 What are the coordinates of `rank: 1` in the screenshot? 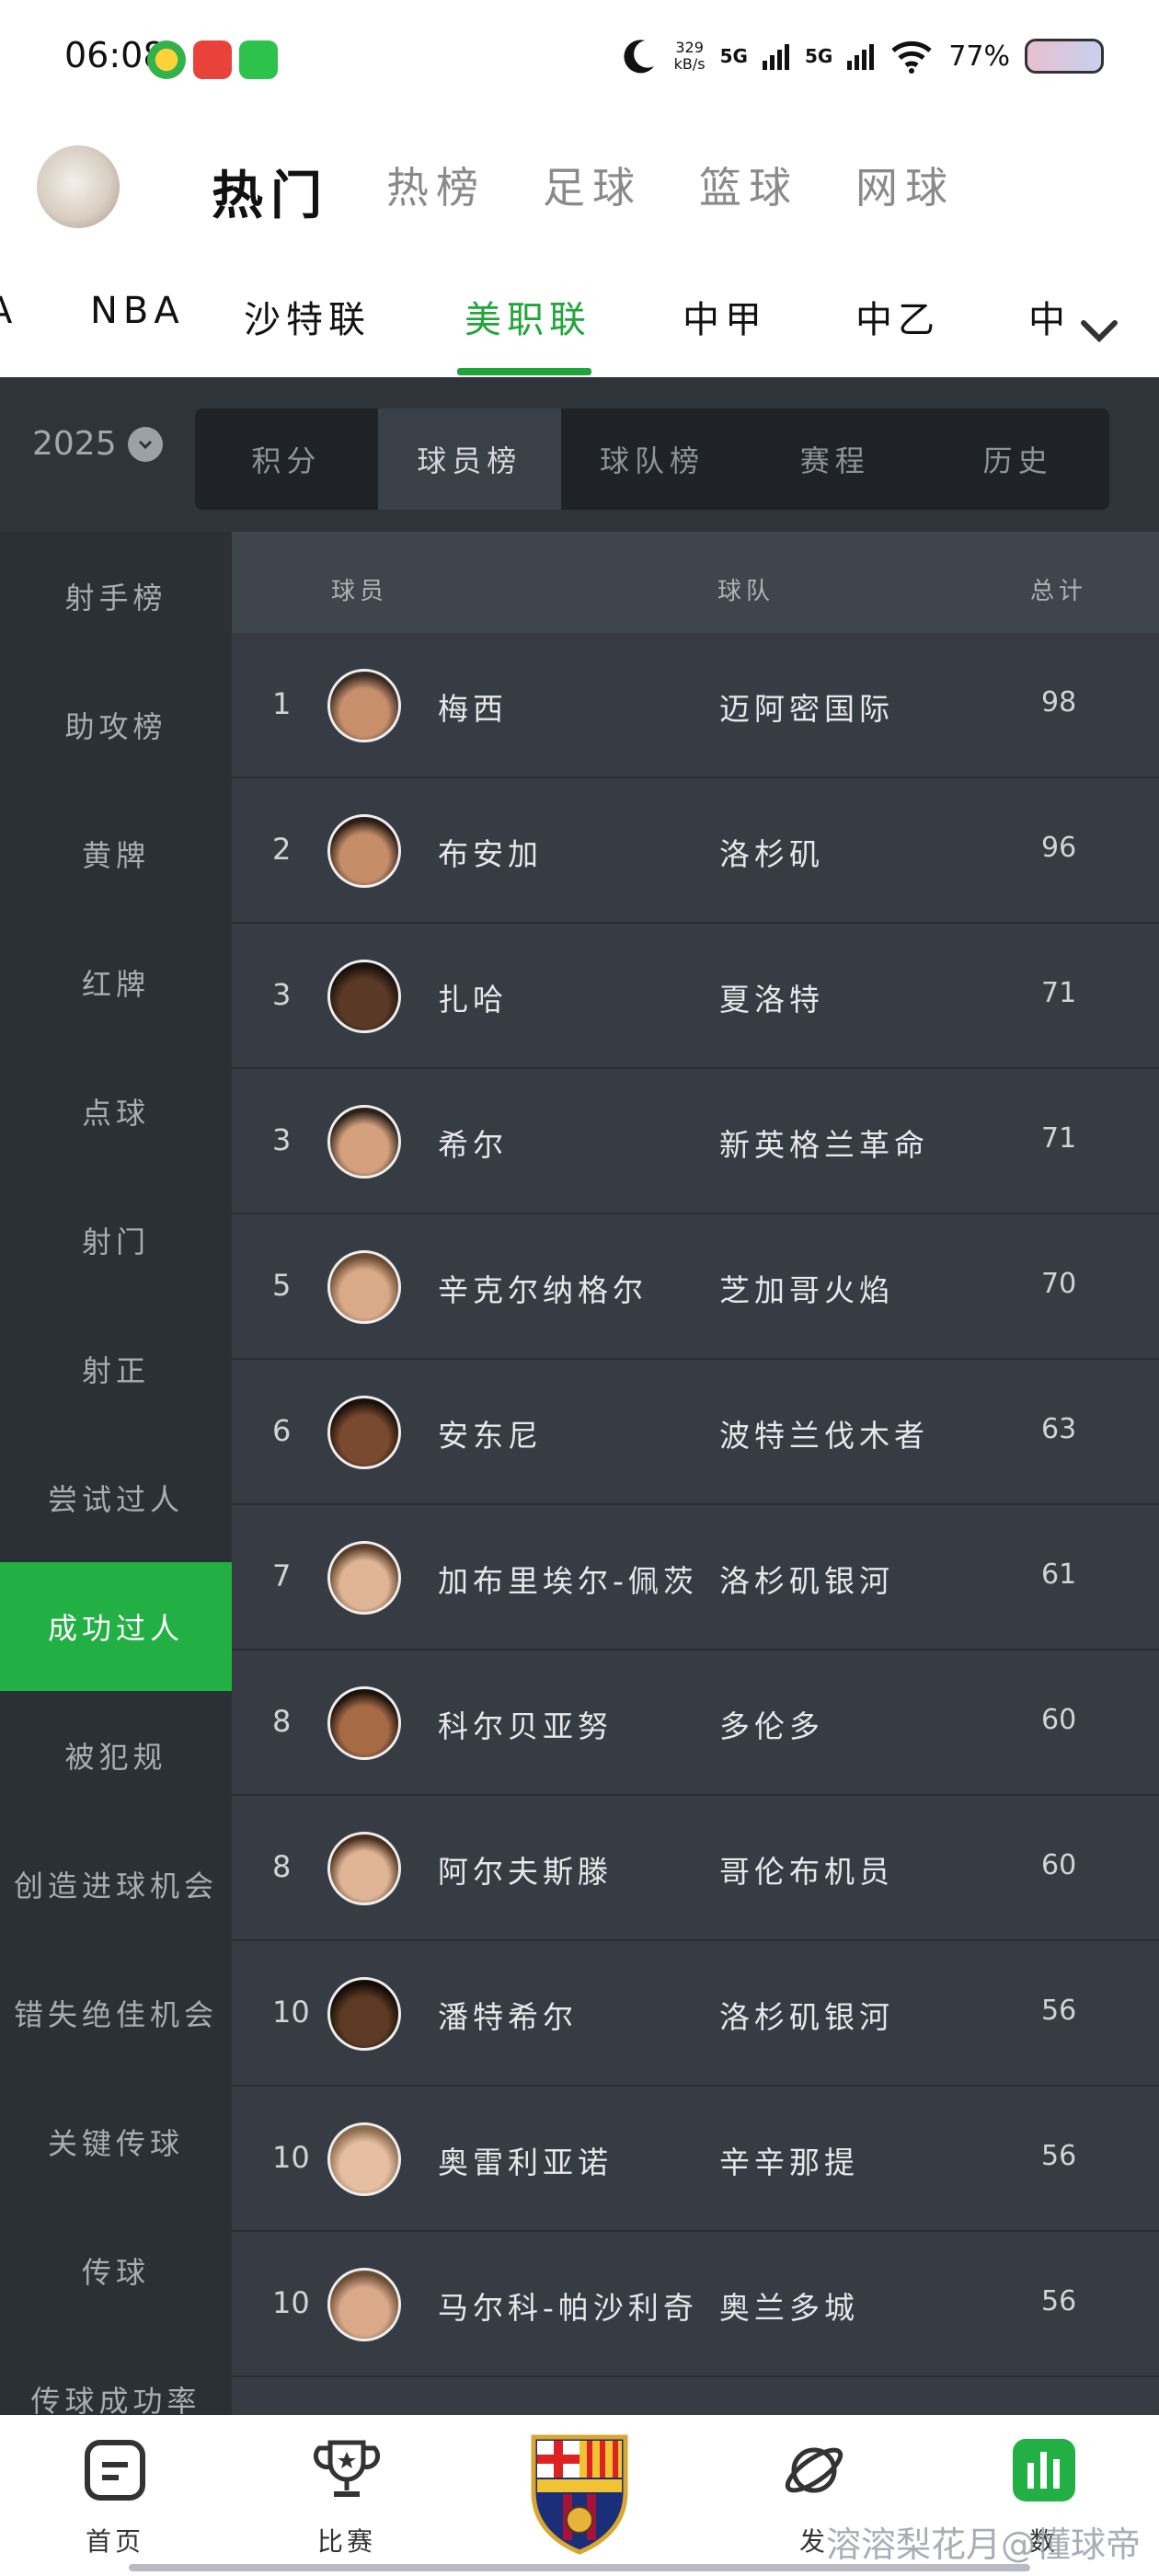 It's located at (282, 703).